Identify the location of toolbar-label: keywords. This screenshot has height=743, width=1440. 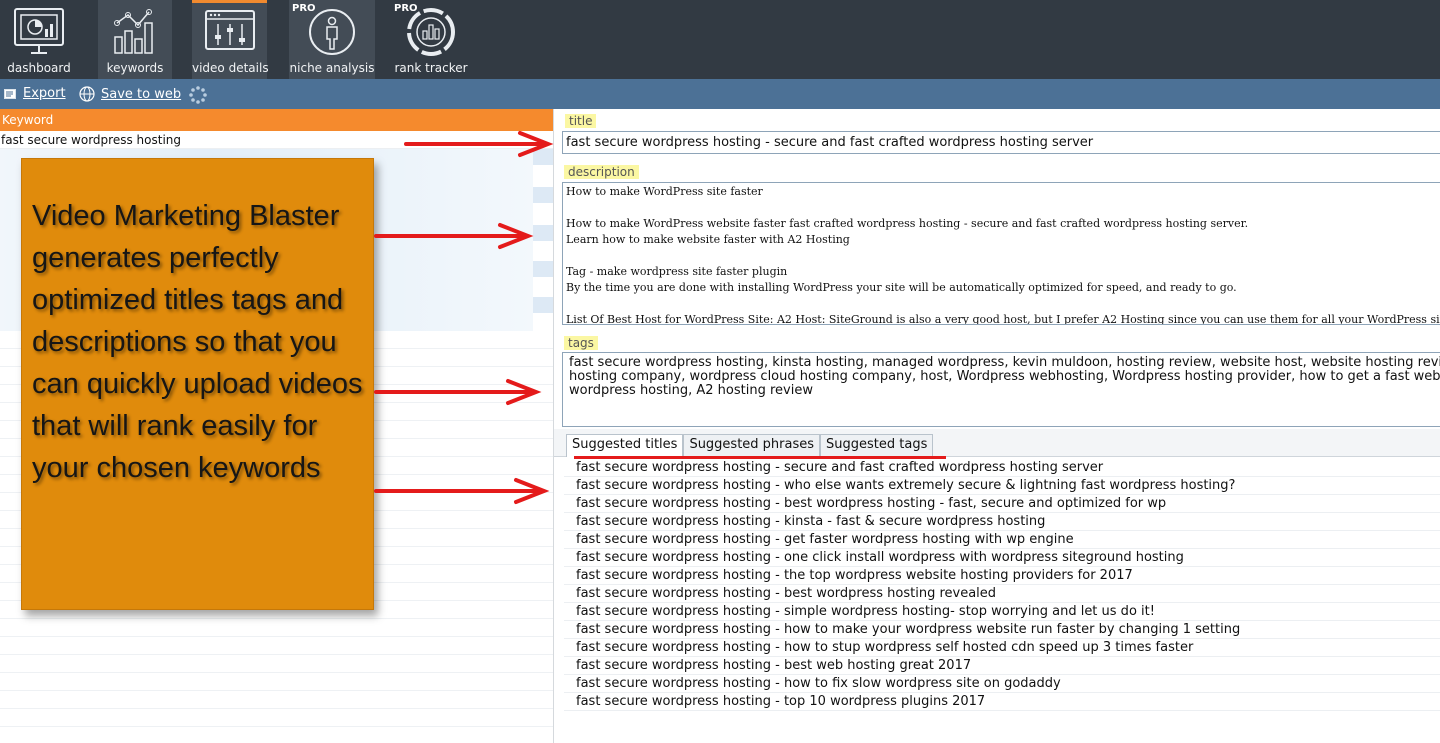
(135, 68).